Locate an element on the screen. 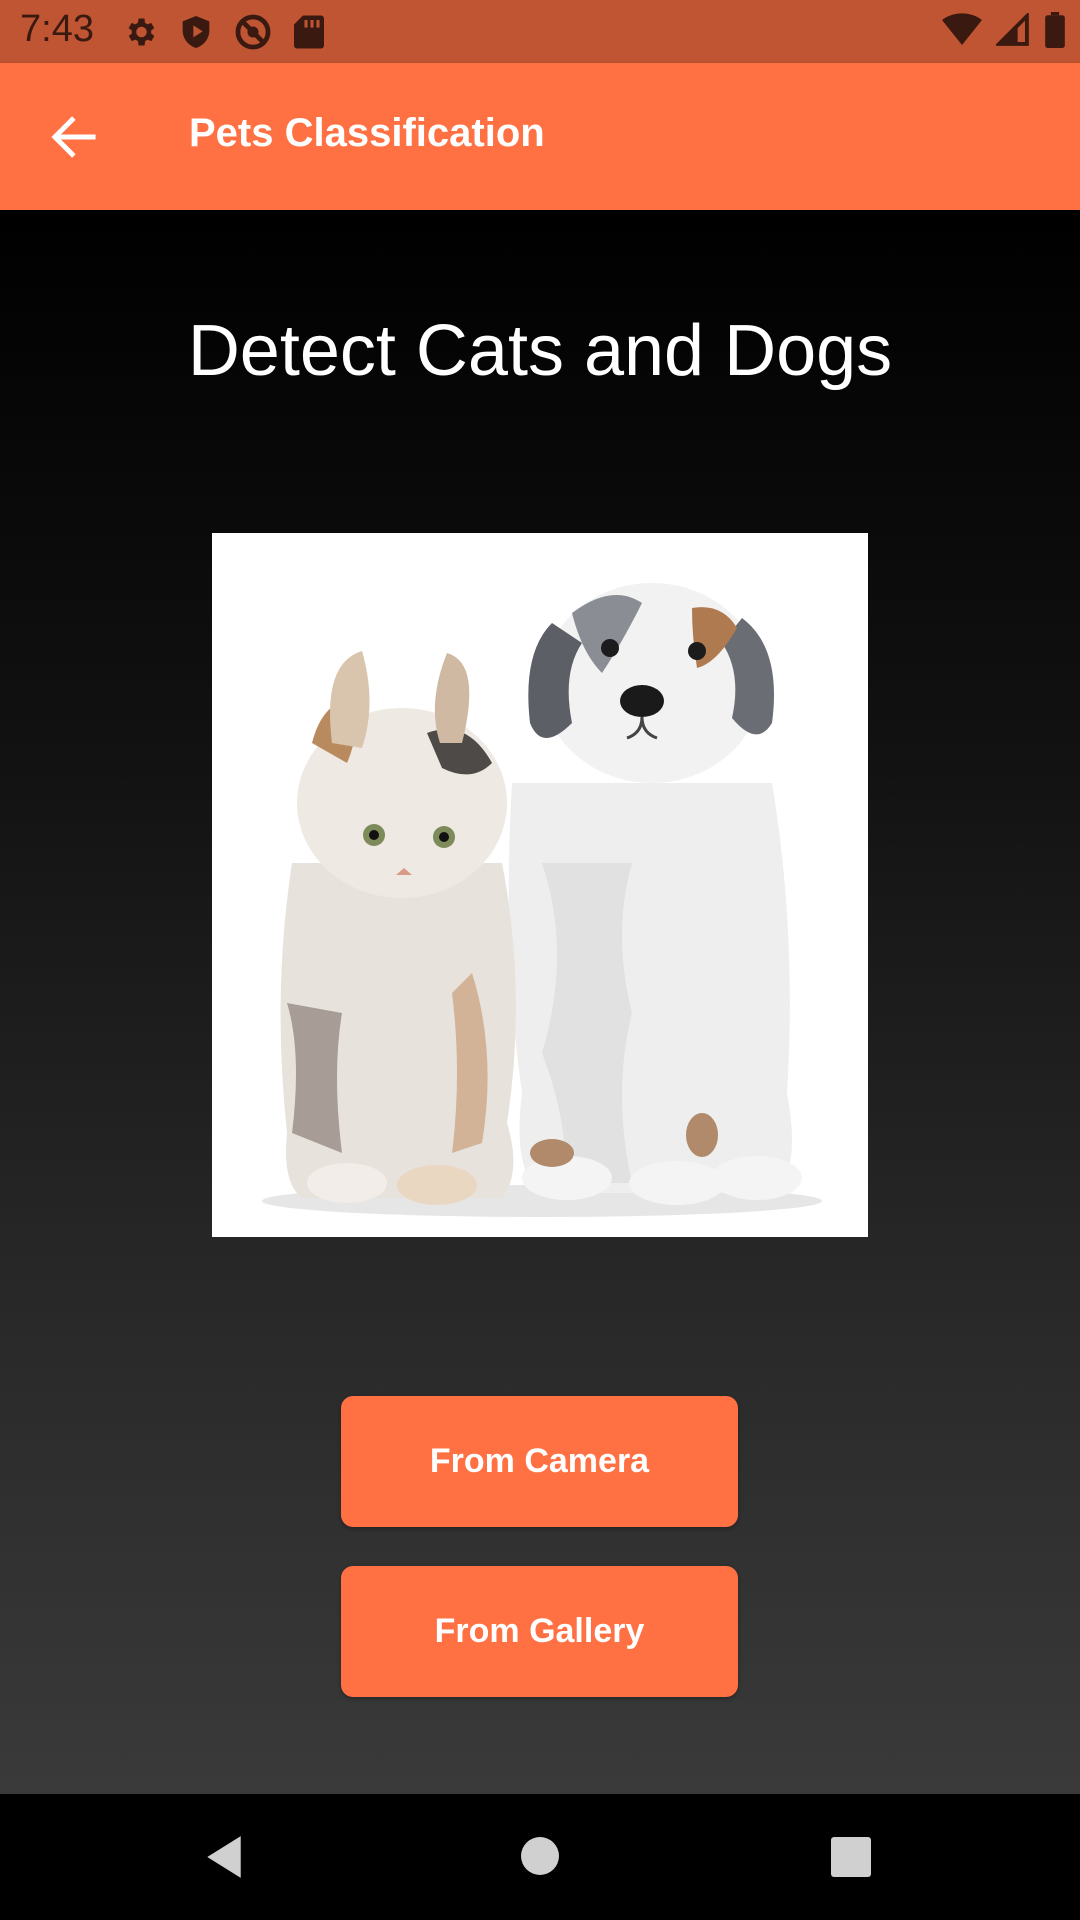 The width and height of the screenshot is (1080, 1920). wifi-icon is located at coordinates (962, 29).